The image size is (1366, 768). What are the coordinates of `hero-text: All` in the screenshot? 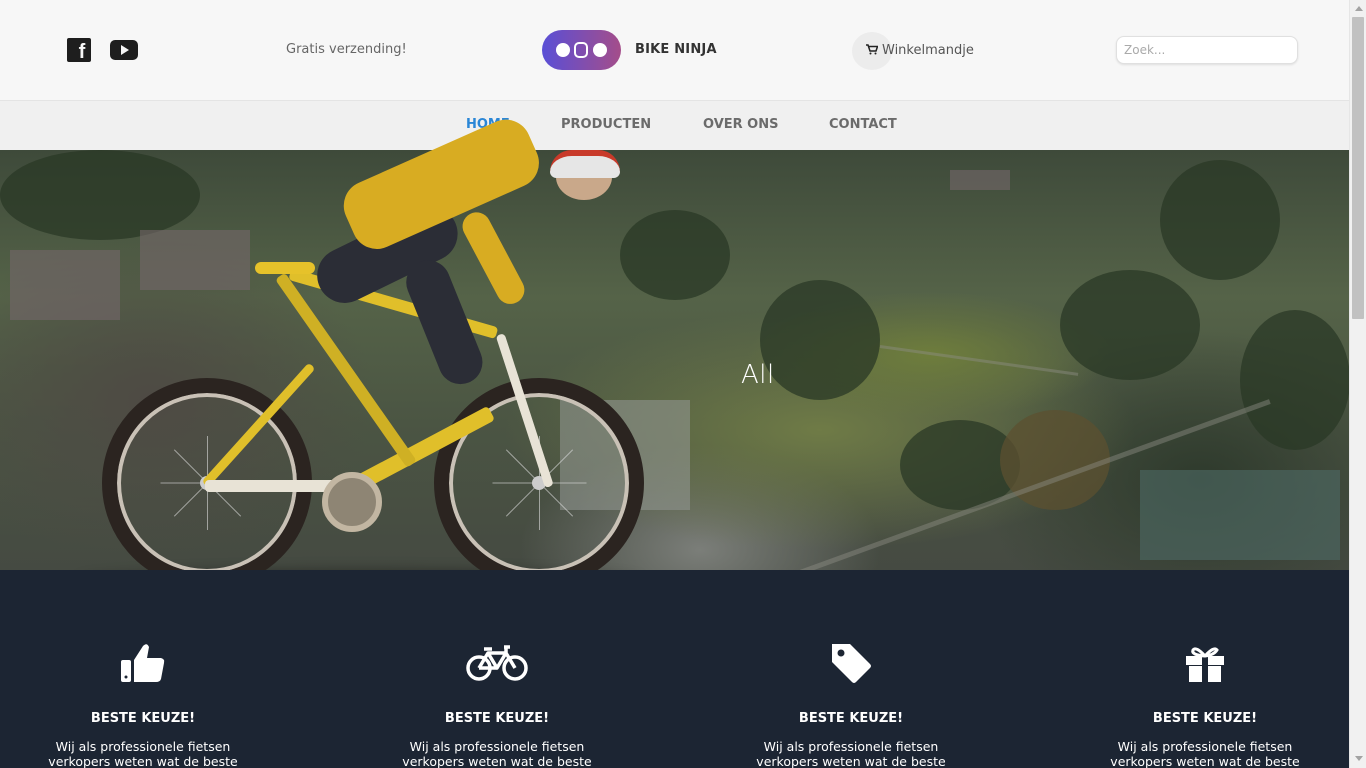 It's located at (758, 375).